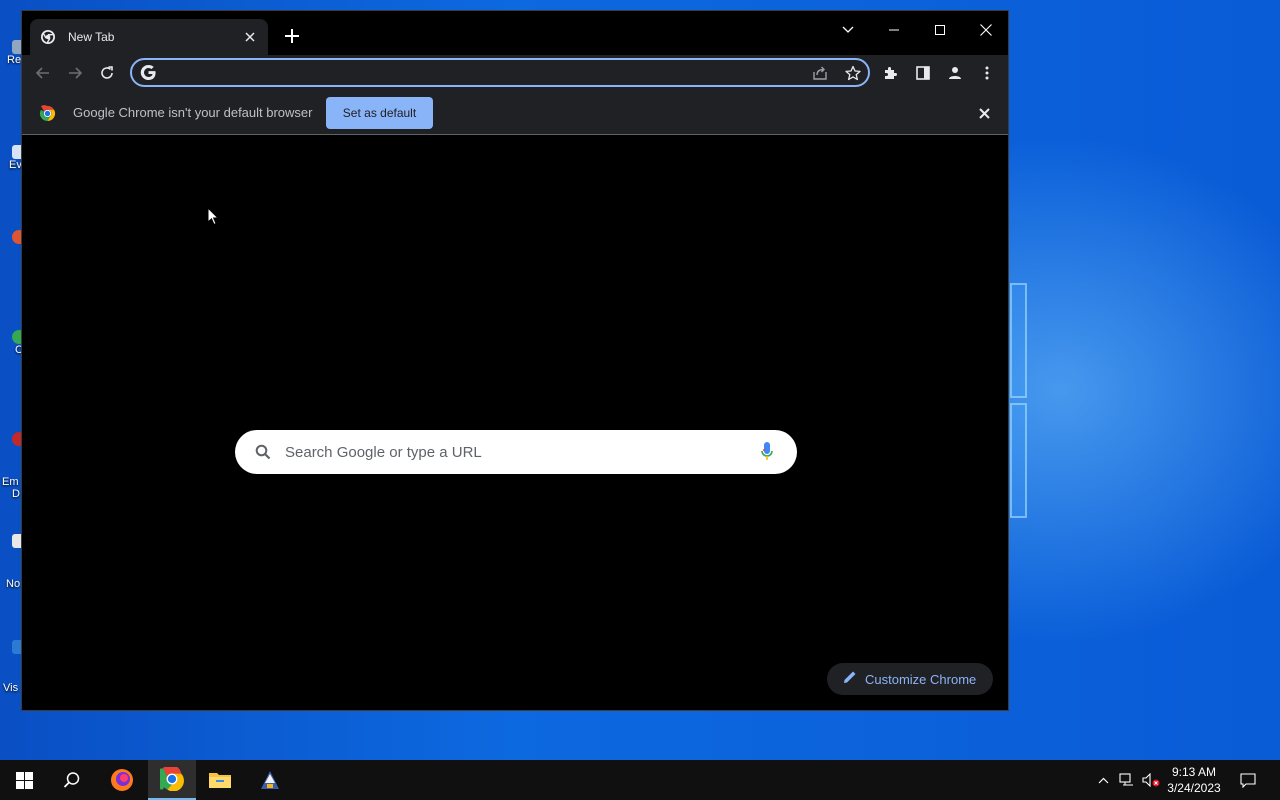 This screenshot has height=800, width=1280. I want to click on maximize-button, so click(940, 30).